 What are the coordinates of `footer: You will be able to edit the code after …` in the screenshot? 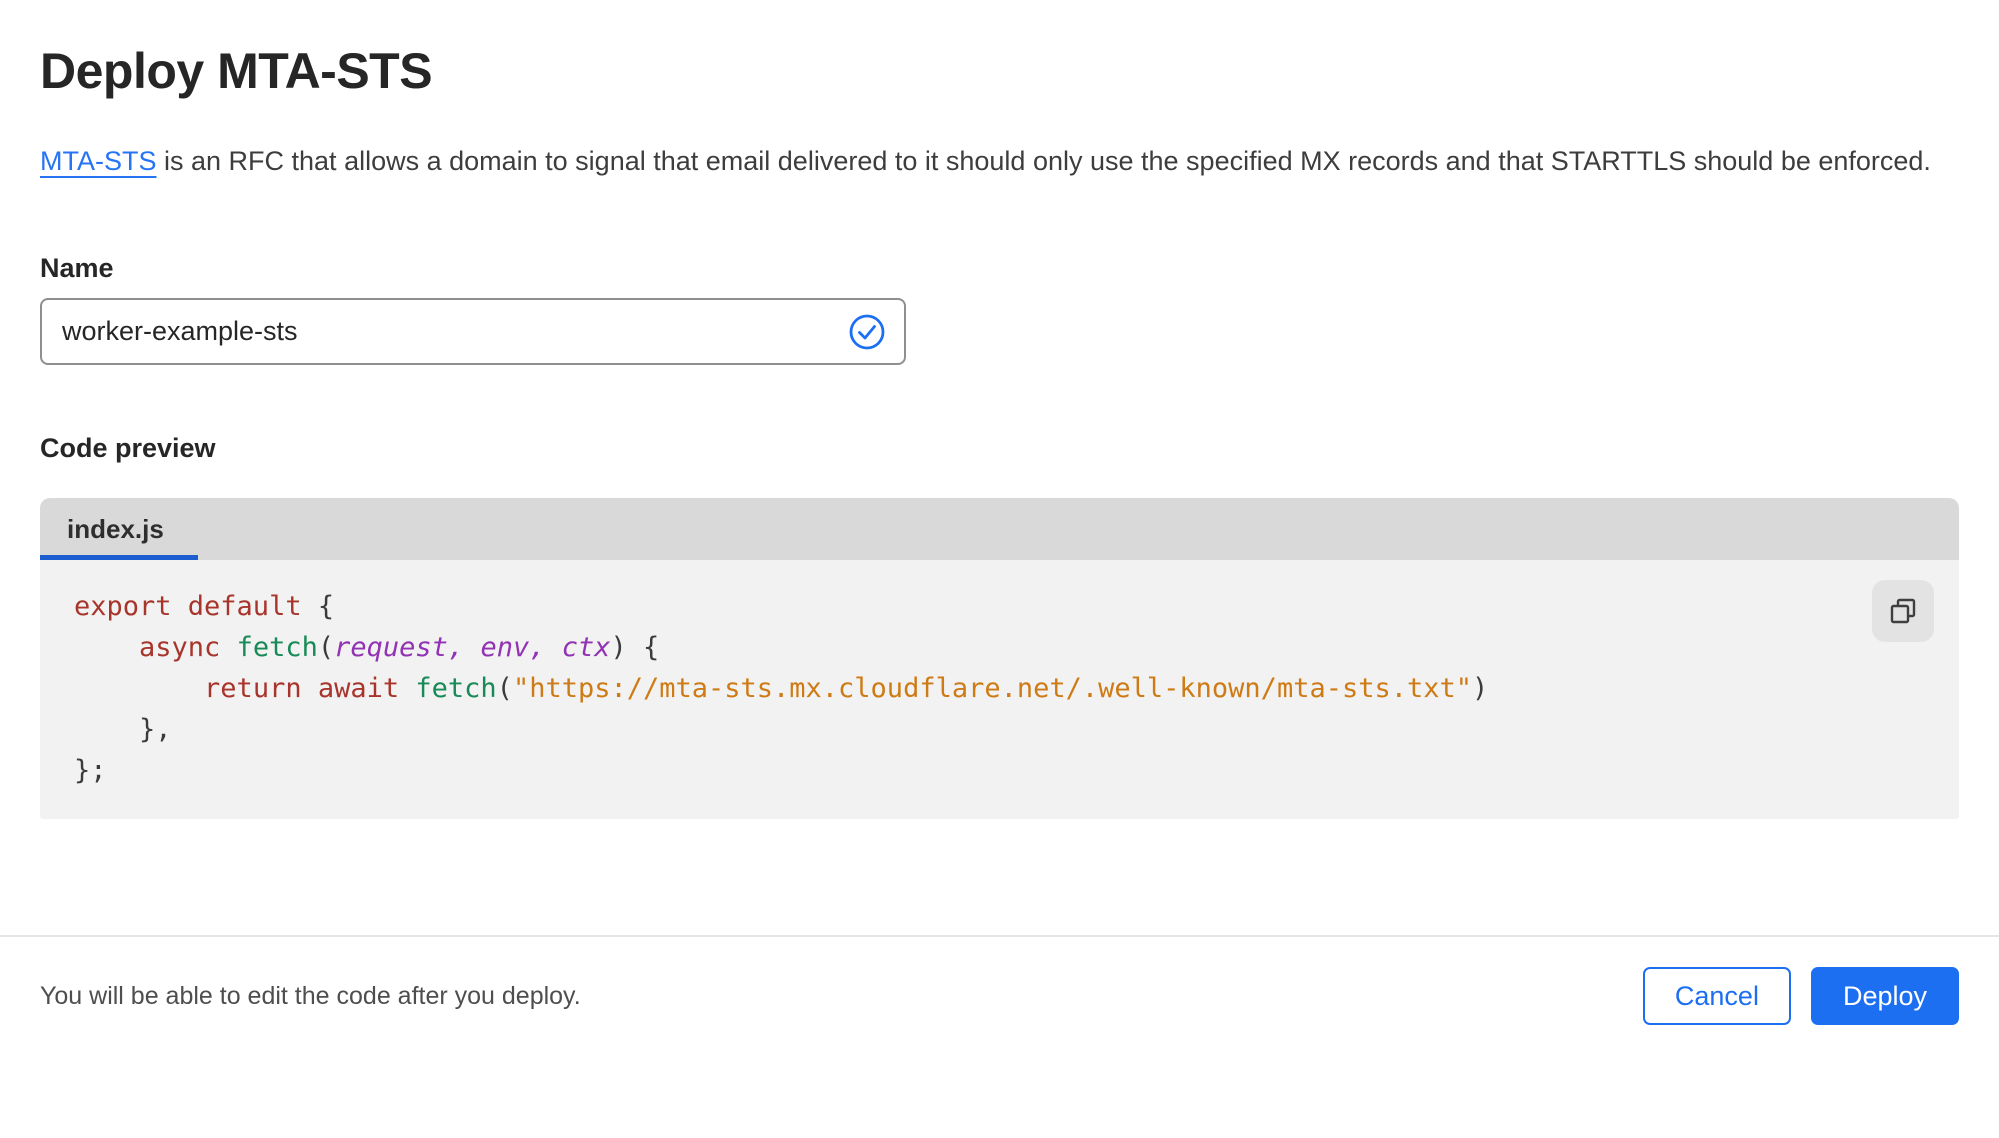 It's located at (999, 996).